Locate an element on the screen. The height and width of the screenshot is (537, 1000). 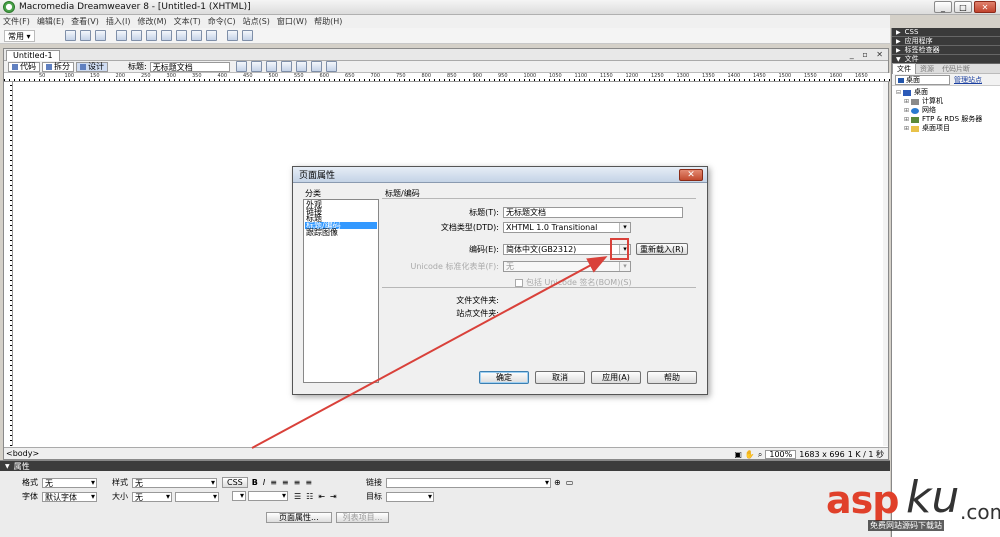
preview-icon is located at coordinates (286, 66).